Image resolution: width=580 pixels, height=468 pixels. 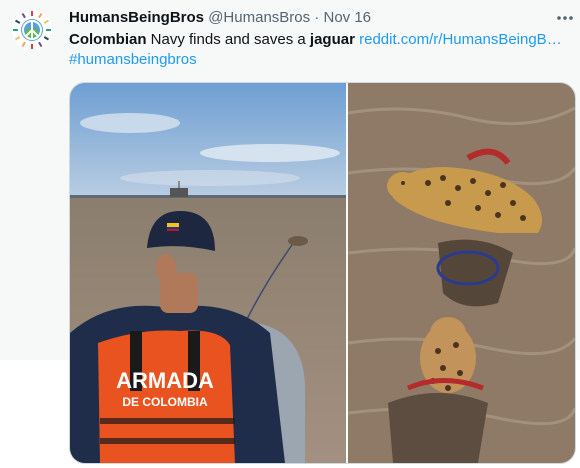 What do you see at coordinates (165, 380) in the screenshot?
I see `vest-text-armada: ARMADA` at bounding box center [165, 380].